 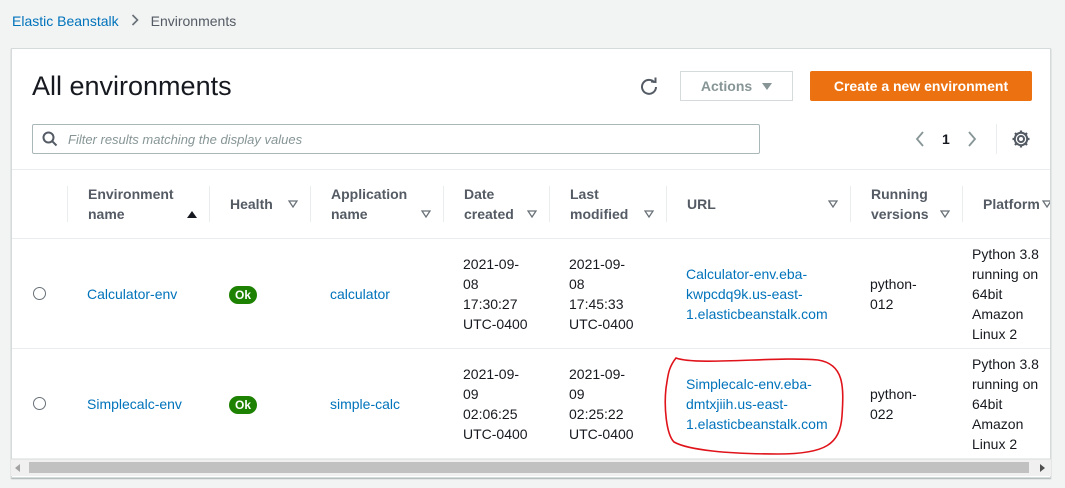 I want to click on actions-dropdown: Actions, so click(x=736, y=86).